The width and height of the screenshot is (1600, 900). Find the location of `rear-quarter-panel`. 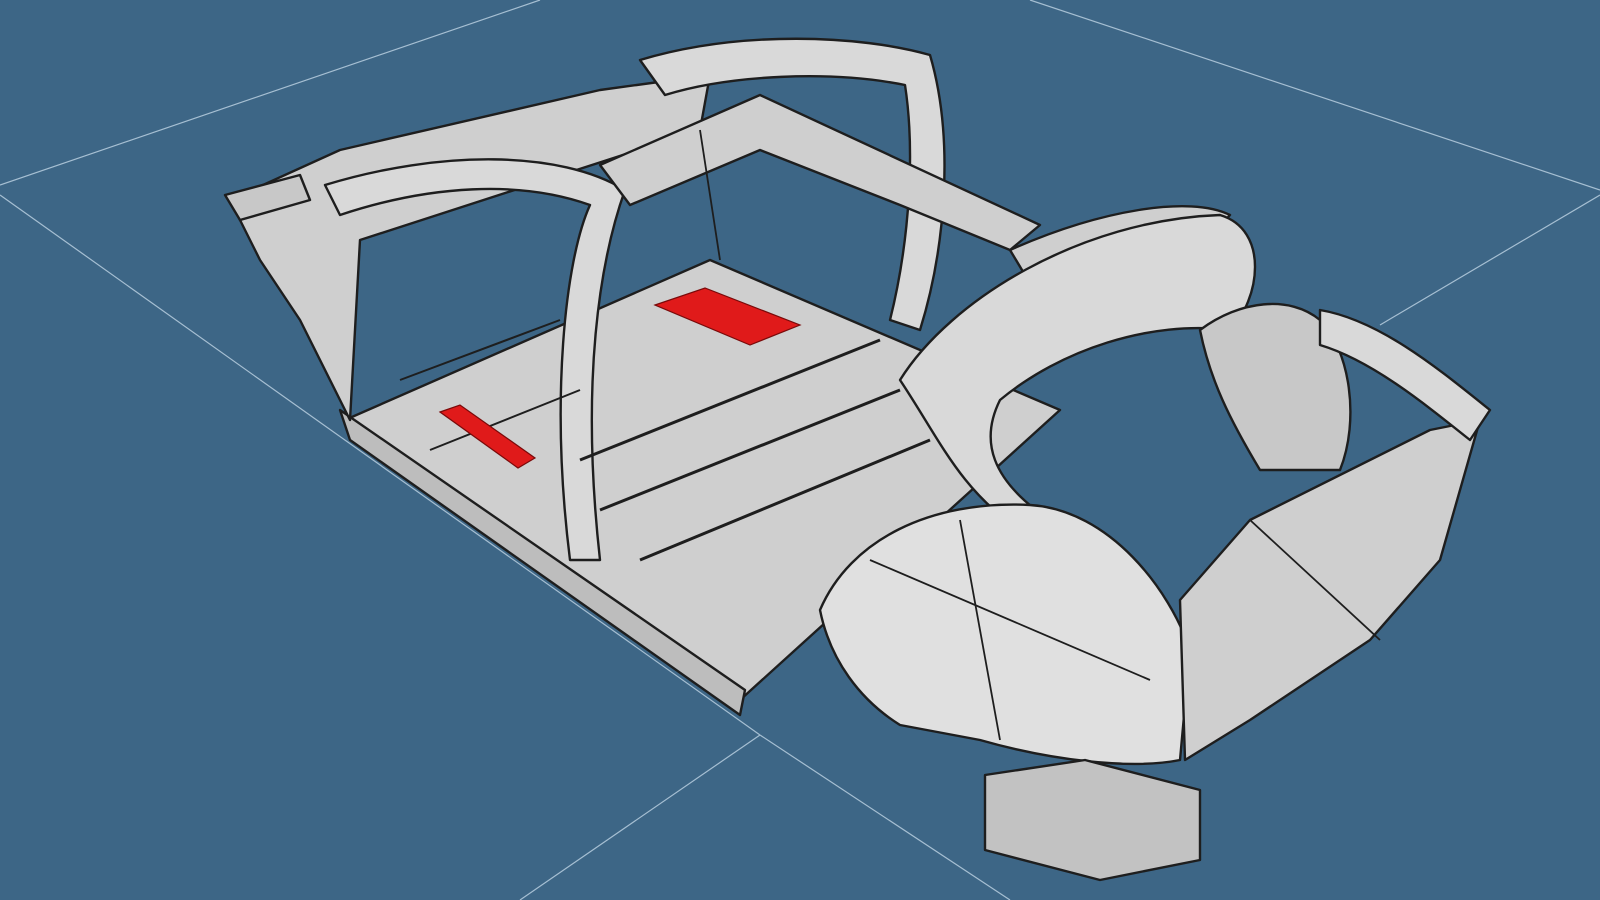

rear-quarter-panel is located at coordinates (1005, 634).